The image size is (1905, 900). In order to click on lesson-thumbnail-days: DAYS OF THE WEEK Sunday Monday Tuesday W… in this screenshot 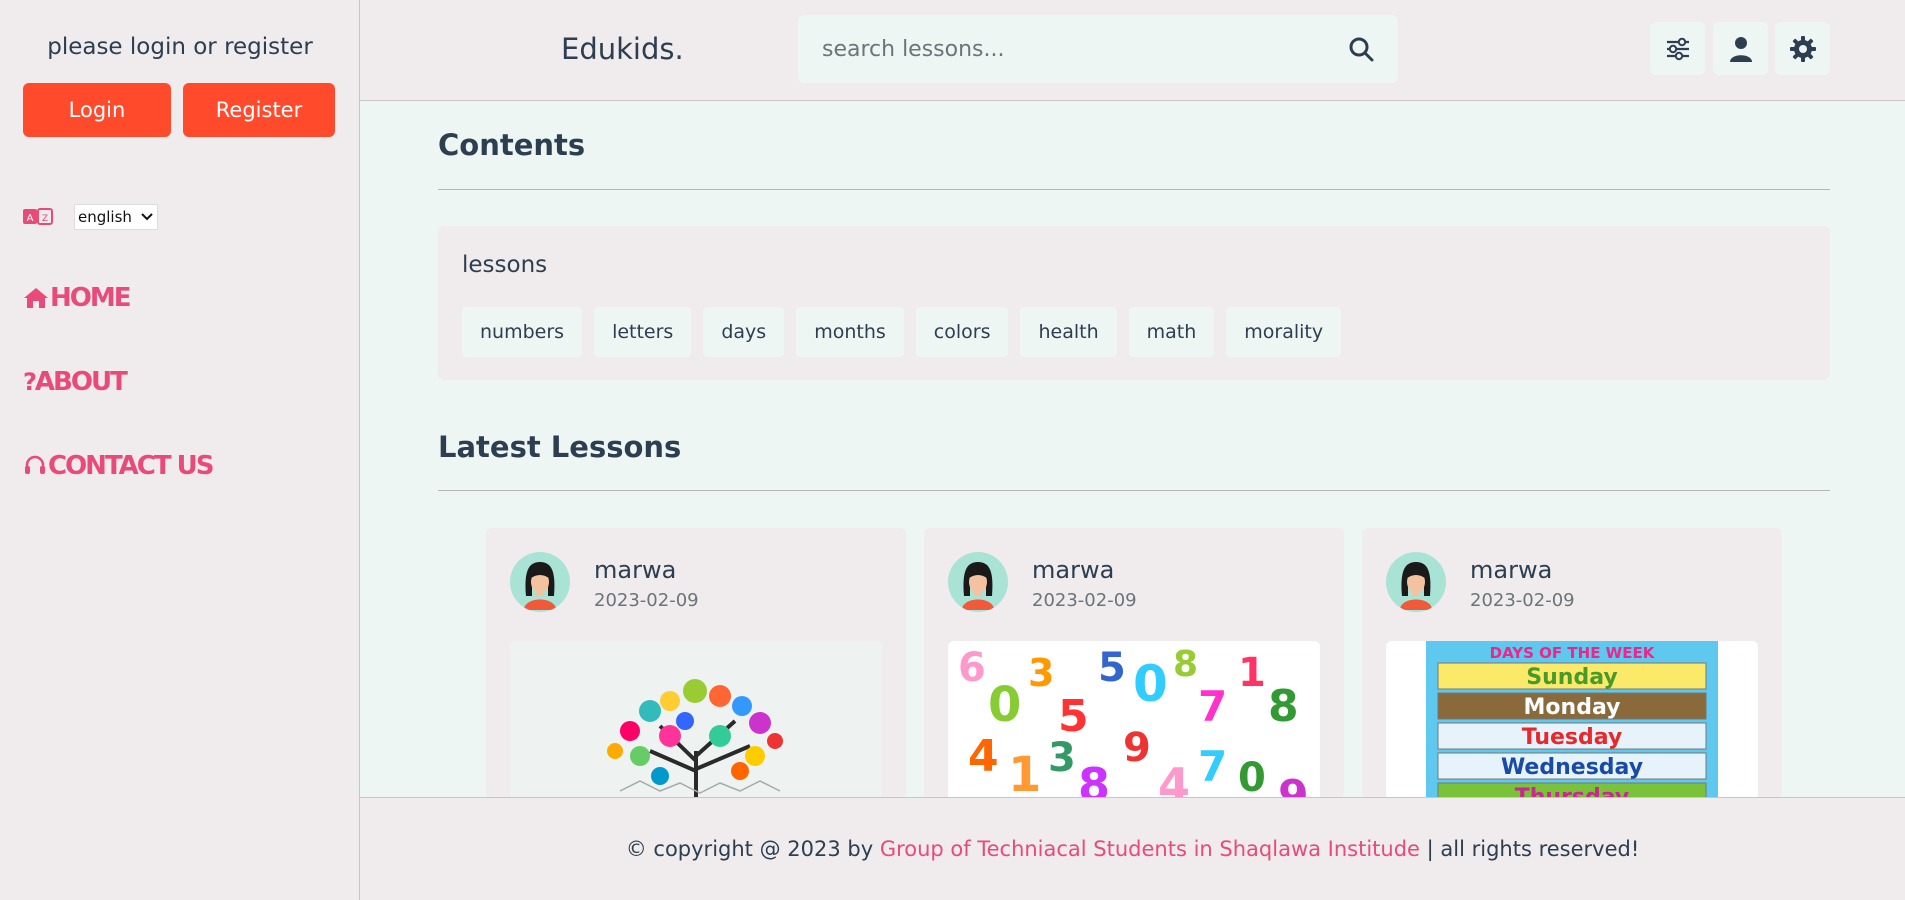, I will do `click(1572, 719)`.